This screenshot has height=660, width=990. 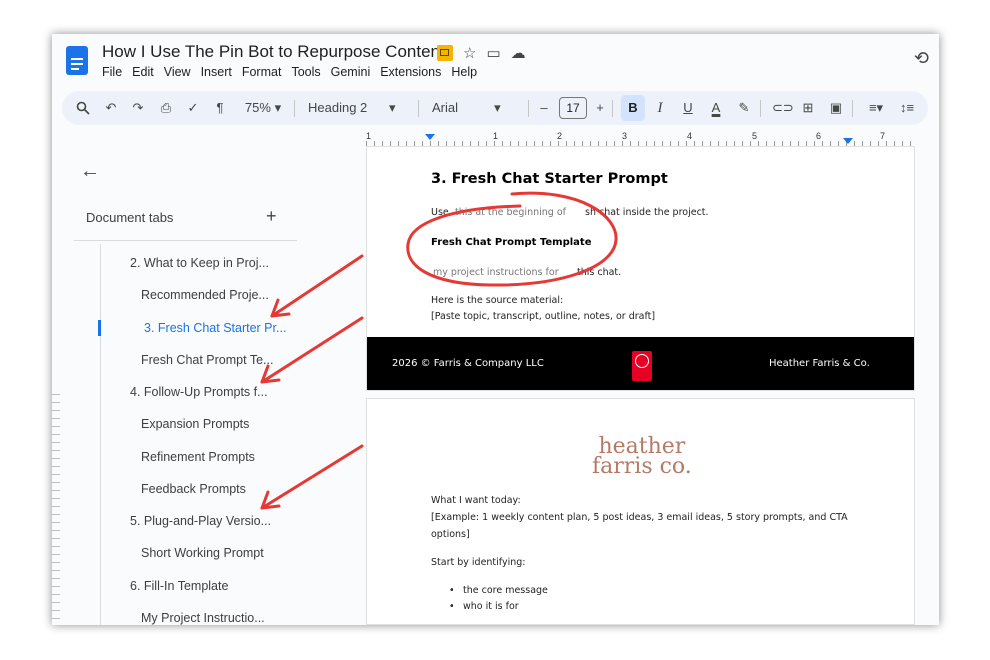 I want to click on move-folder-icon: ▭, so click(x=493, y=53).